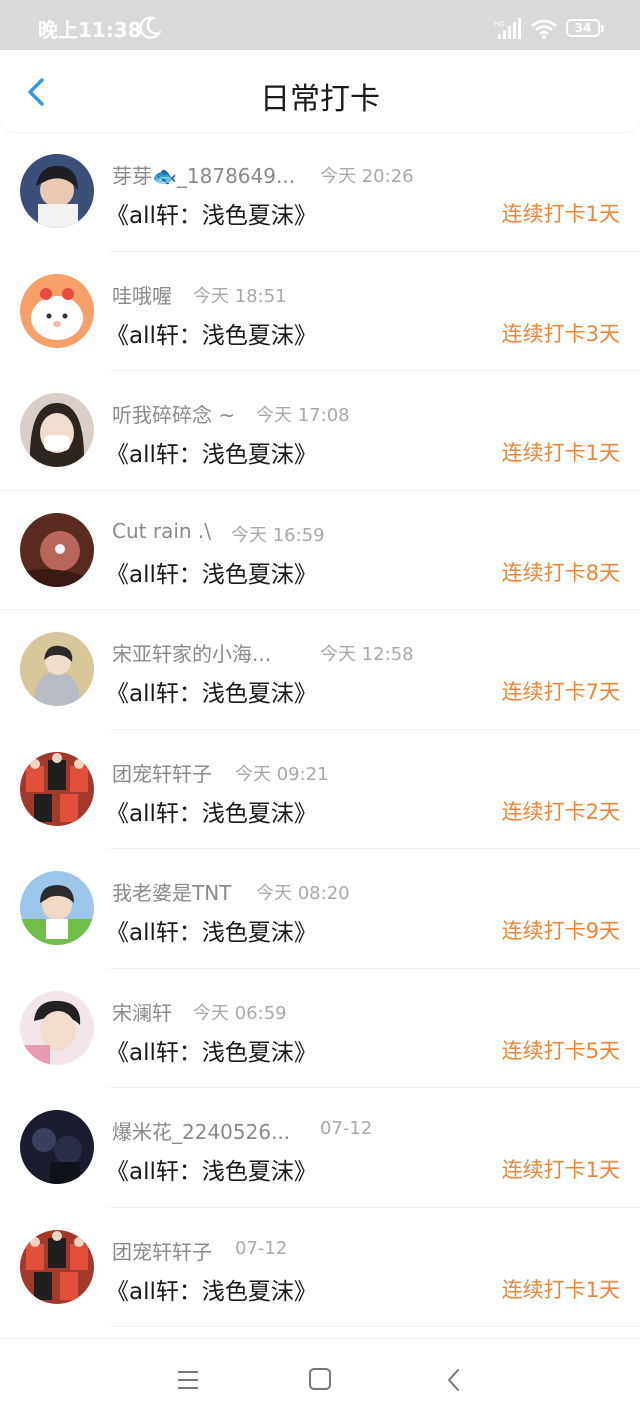 This screenshot has height=1423, width=640. What do you see at coordinates (585, 28) in the screenshot?
I see `battery-icon: 34` at bounding box center [585, 28].